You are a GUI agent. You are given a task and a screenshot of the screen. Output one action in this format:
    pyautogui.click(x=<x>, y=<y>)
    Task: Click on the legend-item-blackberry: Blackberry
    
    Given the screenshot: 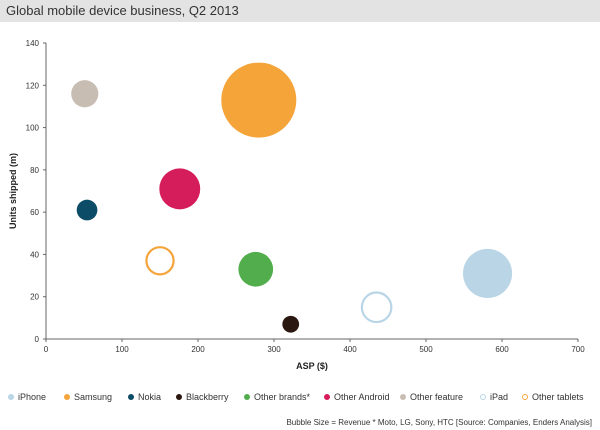 What is the action you would take?
    pyautogui.click(x=202, y=397)
    